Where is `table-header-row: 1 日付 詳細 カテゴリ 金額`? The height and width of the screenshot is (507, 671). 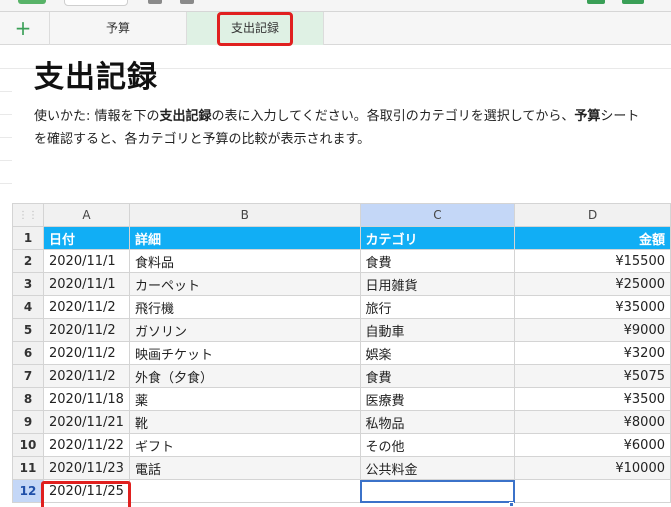 table-header-row: 1 日付 詳細 カテゴリ 金額 is located at coordinates (341, 238).